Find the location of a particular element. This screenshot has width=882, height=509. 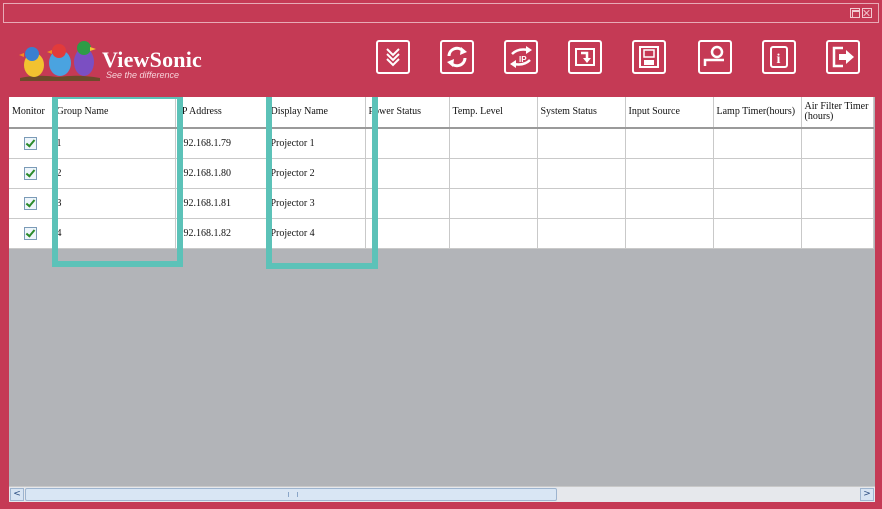

settings-key-icon is located at coordinates (713, 55).